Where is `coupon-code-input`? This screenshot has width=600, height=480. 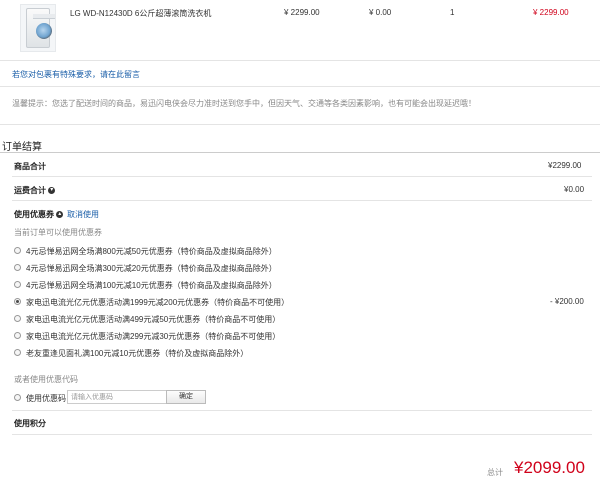 coupon-code-input is located at coordinates (117, 397).